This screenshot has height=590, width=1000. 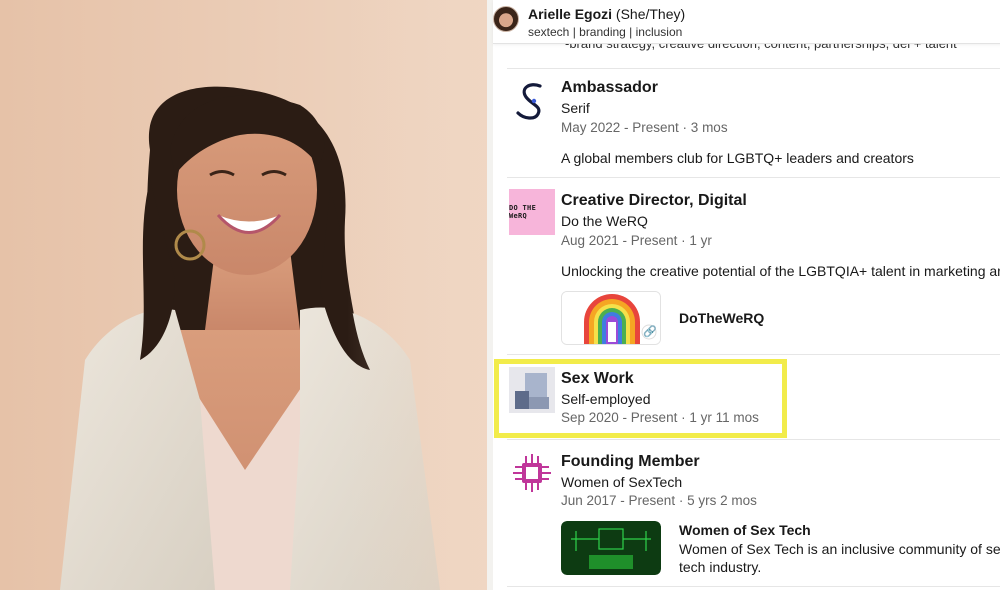 What do you see at coordinates (606, 399) in the screenshot?
I see `experience-company: Self-employed` at bounding box center [606, 399].